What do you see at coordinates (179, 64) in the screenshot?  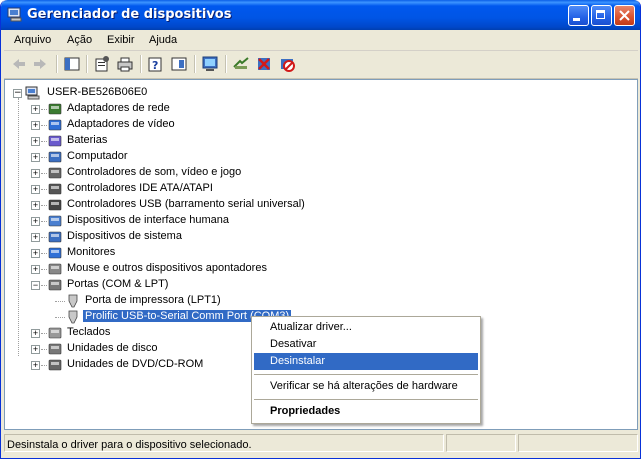 I see `show-hide-console-icon` at bounding box center [179, 64].